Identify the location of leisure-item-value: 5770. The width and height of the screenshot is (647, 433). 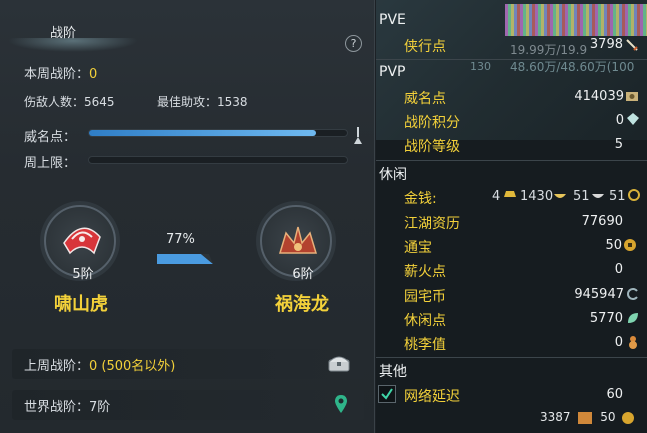
(606, 318).